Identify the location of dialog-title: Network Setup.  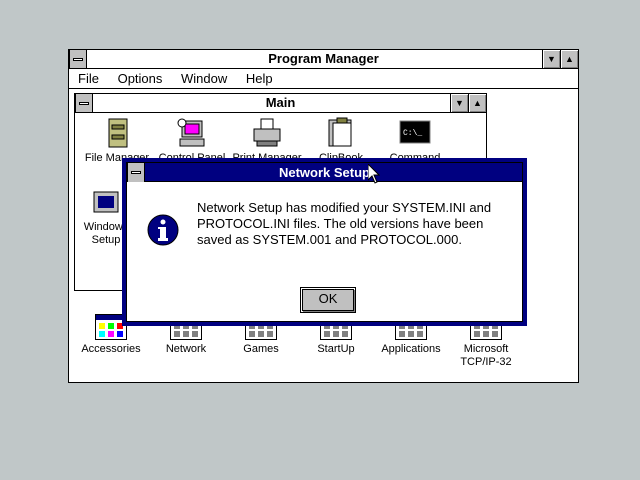
(324, 172).